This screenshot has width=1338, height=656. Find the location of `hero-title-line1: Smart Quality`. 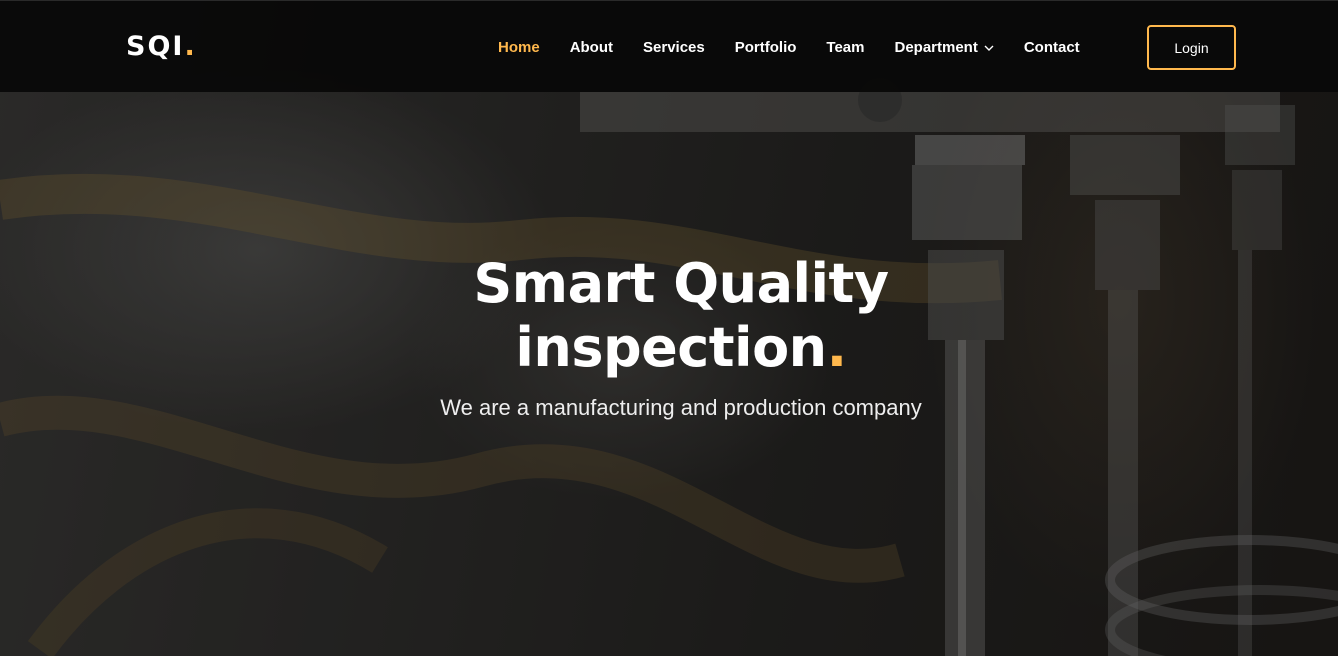

hero-title-line1: Smart Quality is located at coordinates (681, 283).